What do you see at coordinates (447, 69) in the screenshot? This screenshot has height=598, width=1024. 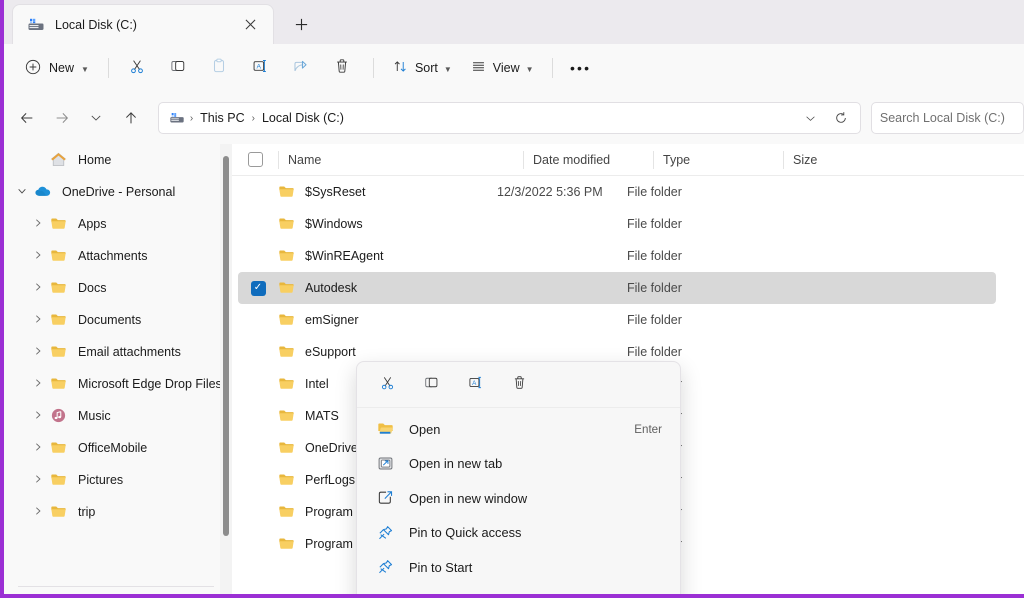 I see `chevron-down-icon: ▼` at bounding box center [447, 69].